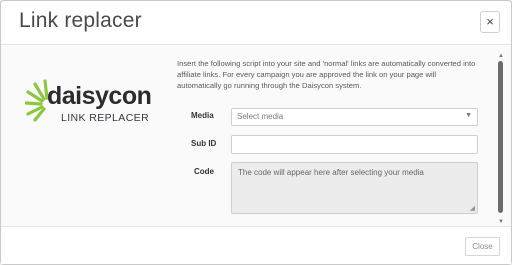  What do you see at coordinates (204, 143) in the screenshot?
I see `sub-id-label: Sub ID` at bounding box center [204, 143].